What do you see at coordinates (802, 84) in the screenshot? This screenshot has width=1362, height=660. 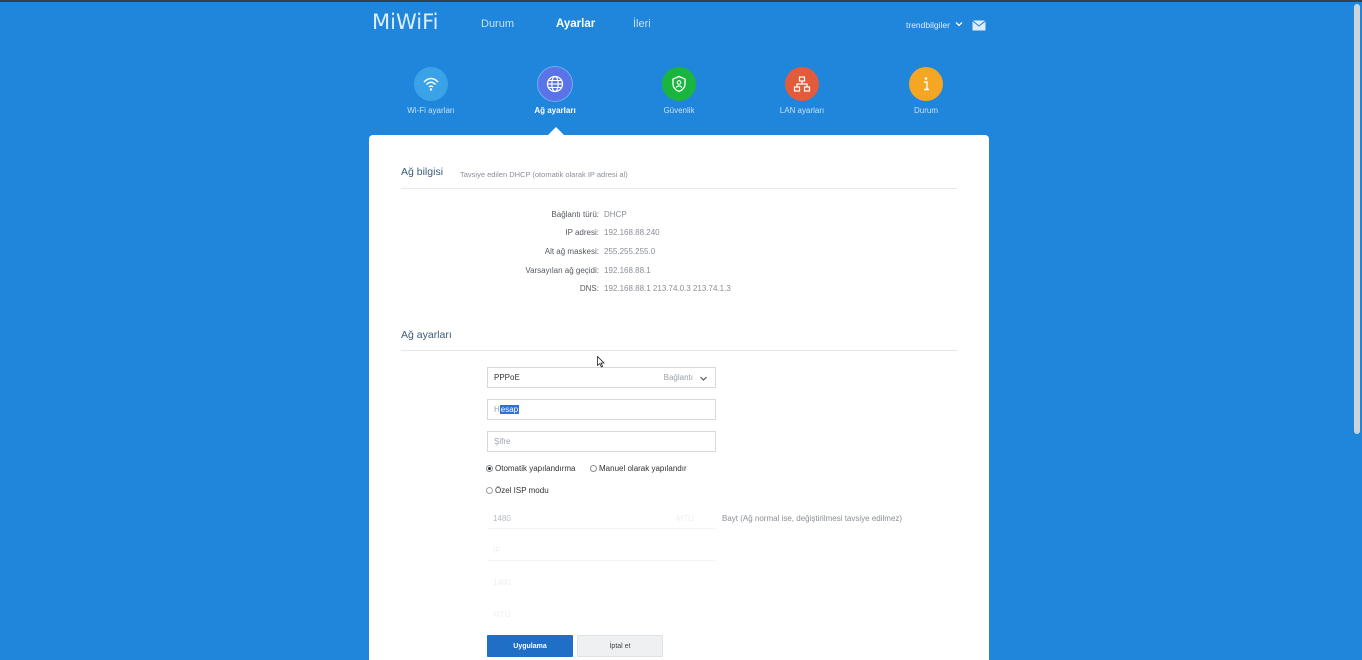 I see `network-icon` at bounding box center [802, 84].